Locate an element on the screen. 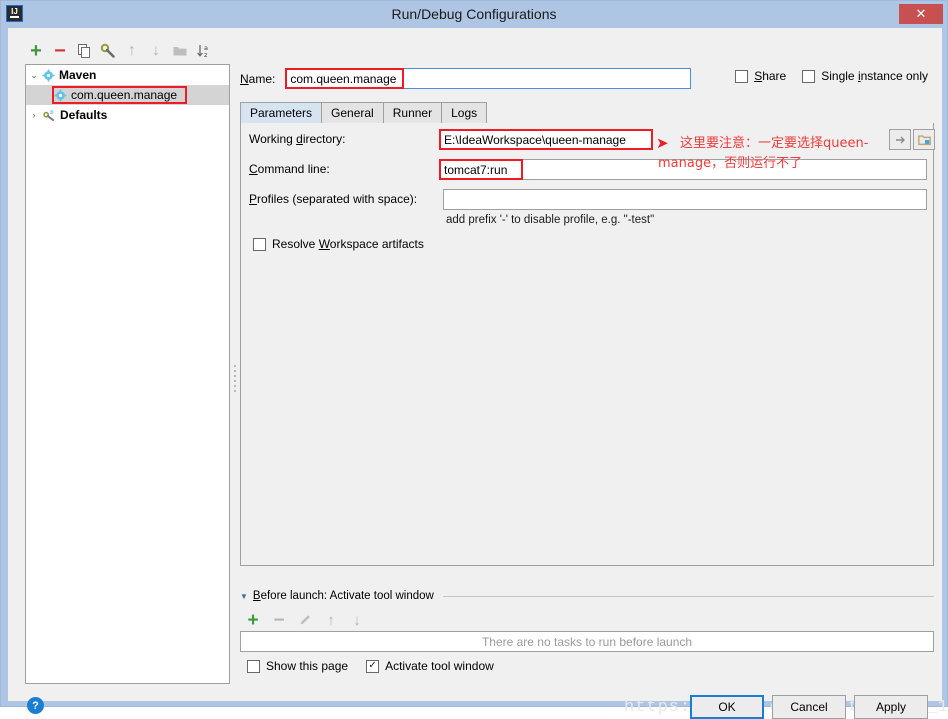  remove-configuration-button: − is located at coordinates (60, 51).